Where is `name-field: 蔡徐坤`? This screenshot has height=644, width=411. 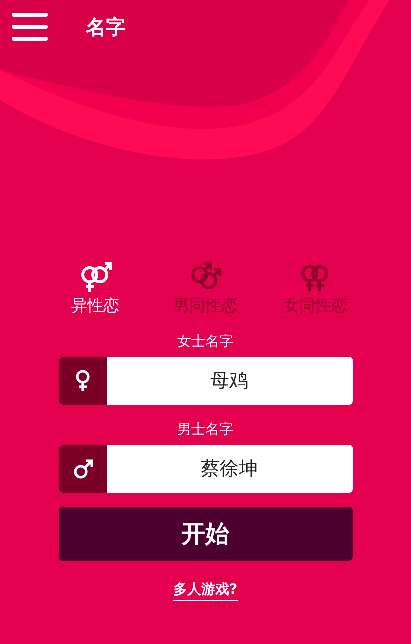 name-field: 蔡徐坤 is located at coordinates (205, 469).